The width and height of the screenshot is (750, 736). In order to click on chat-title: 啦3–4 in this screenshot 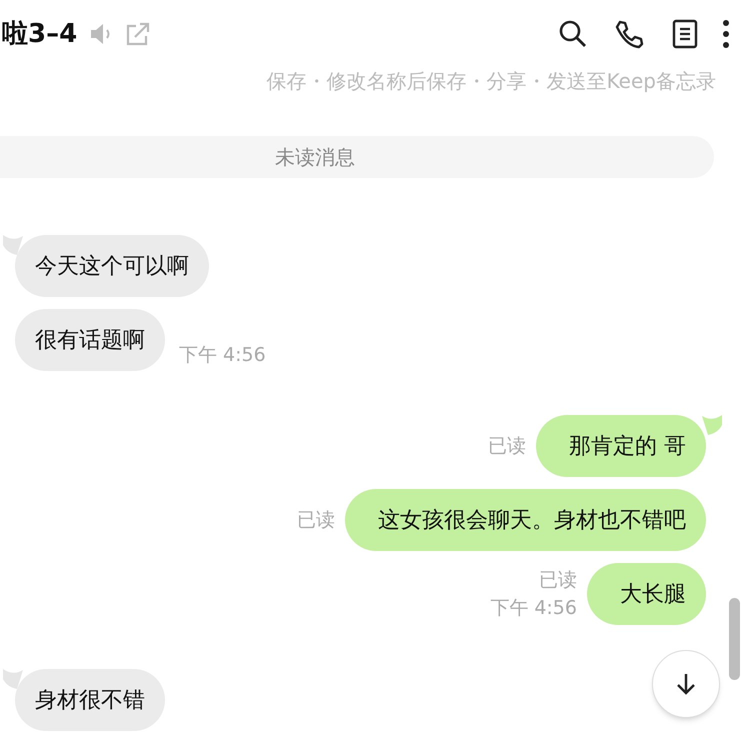, I will do `click(40, 34)`.